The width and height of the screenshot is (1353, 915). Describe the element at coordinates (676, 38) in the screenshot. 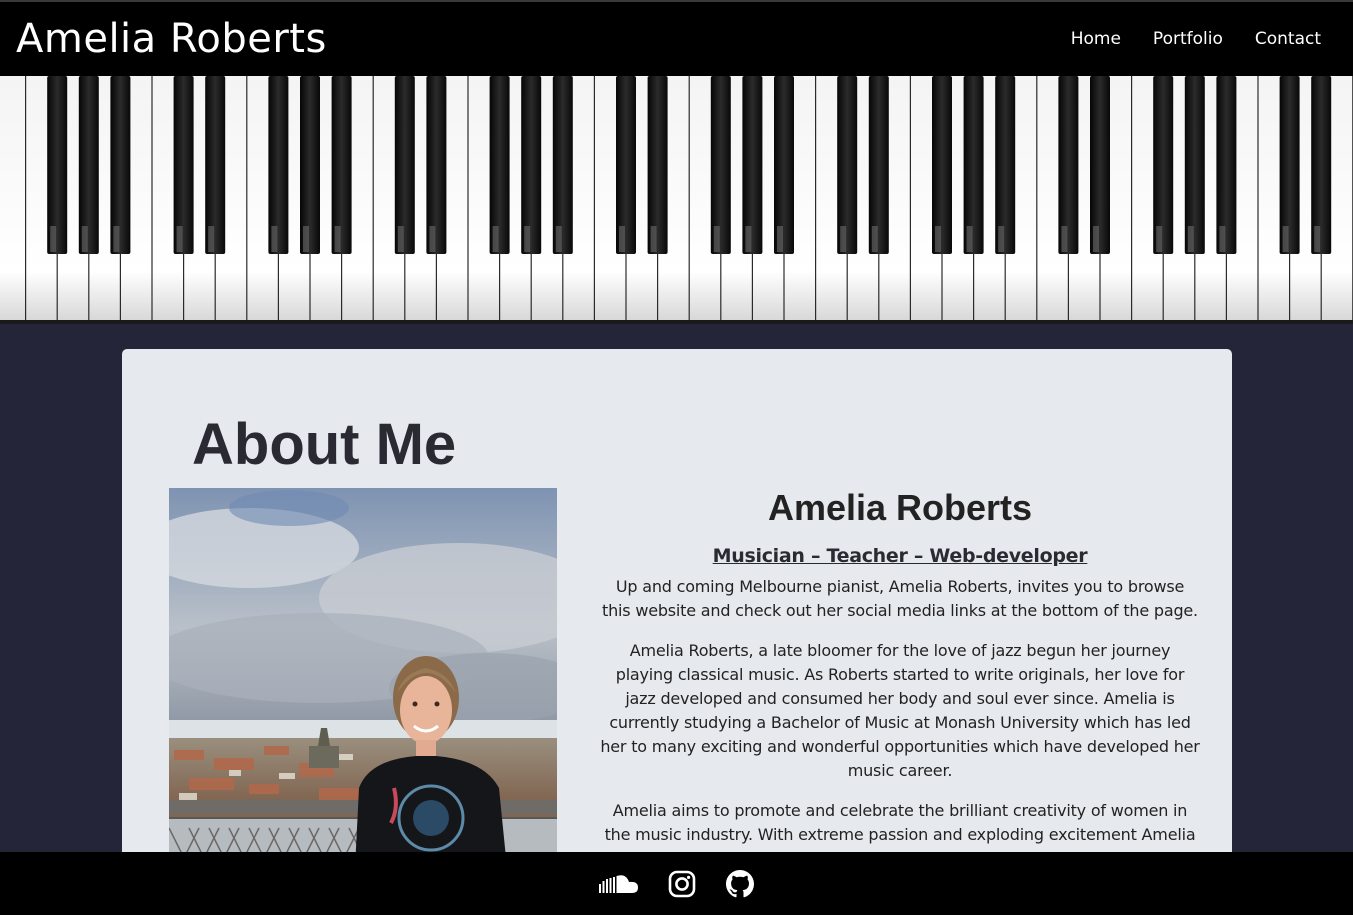

I see `top-navbar: Amelia Roberts Home Portfolio Contact` at that location.